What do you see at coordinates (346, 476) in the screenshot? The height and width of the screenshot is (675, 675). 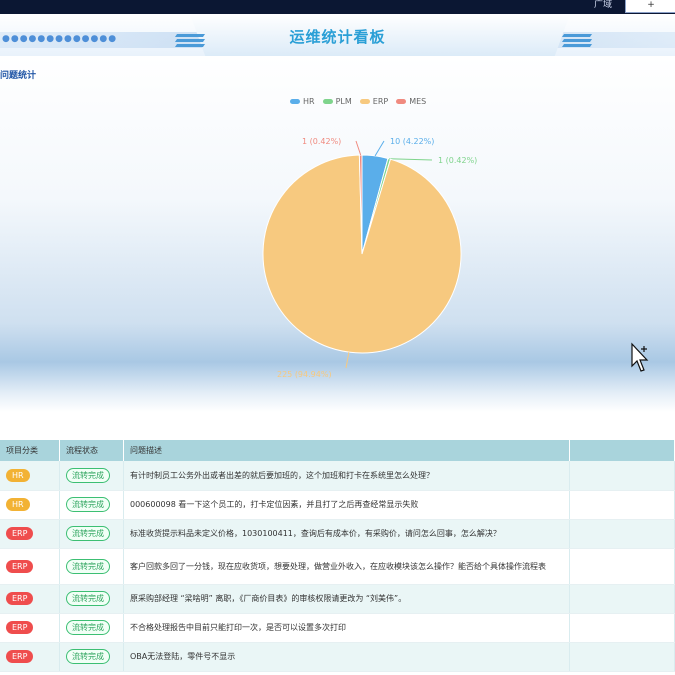 I see `issue-description: 有计时制员工公务外出或者出差的就后要加班的，这个加班和打卡在系统里怎么处理？` at bounding box center [346, 476].